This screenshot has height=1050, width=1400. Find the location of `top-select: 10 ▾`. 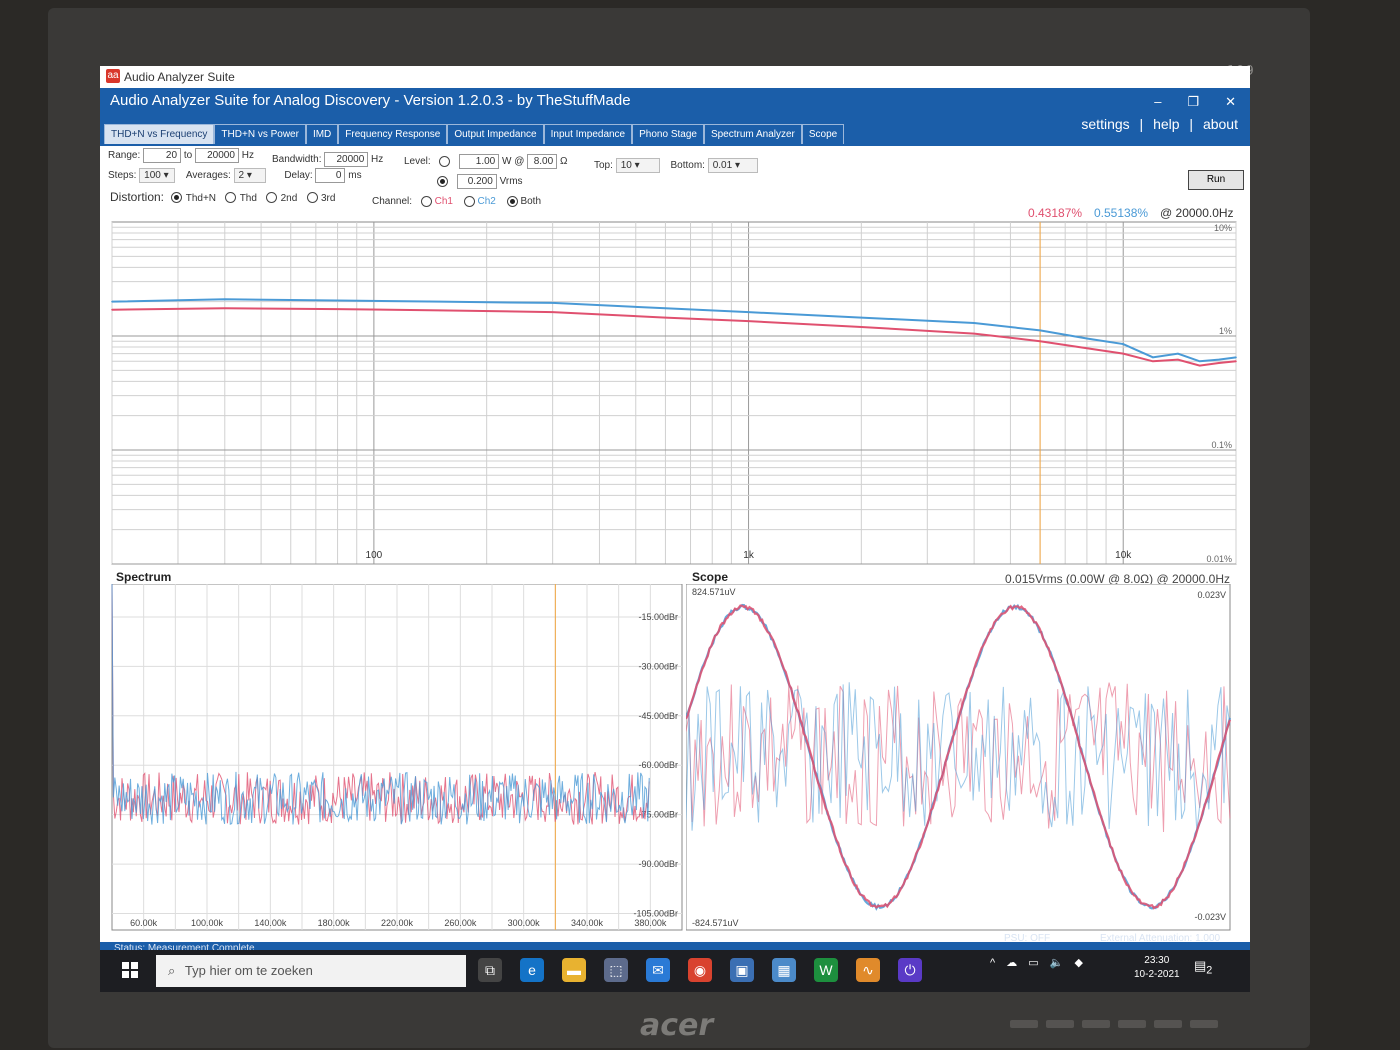

top-select: 10 ▾ is located at coordinates (637, 165).